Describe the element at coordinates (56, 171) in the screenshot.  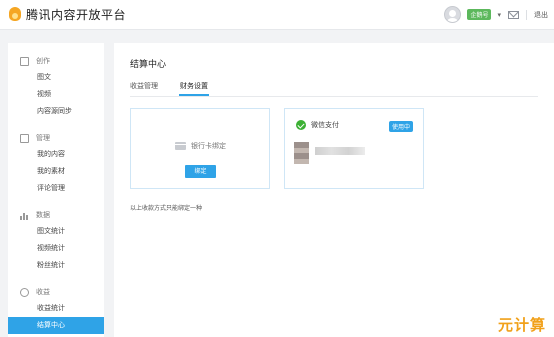
I see `sidebar-item-my-materials: 我的素材` at that location.